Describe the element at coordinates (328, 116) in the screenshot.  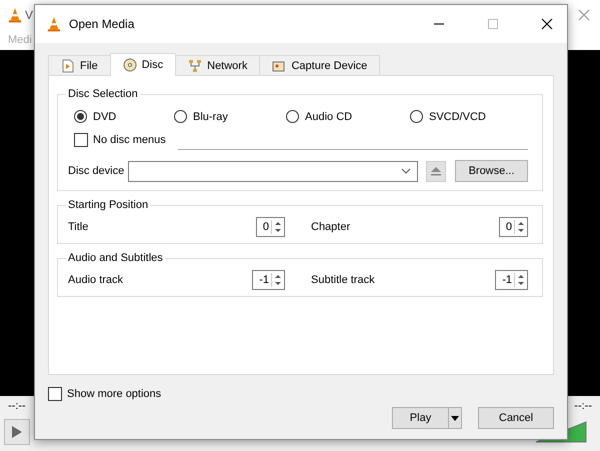
I see `radio-label: Audio CD` at that location.